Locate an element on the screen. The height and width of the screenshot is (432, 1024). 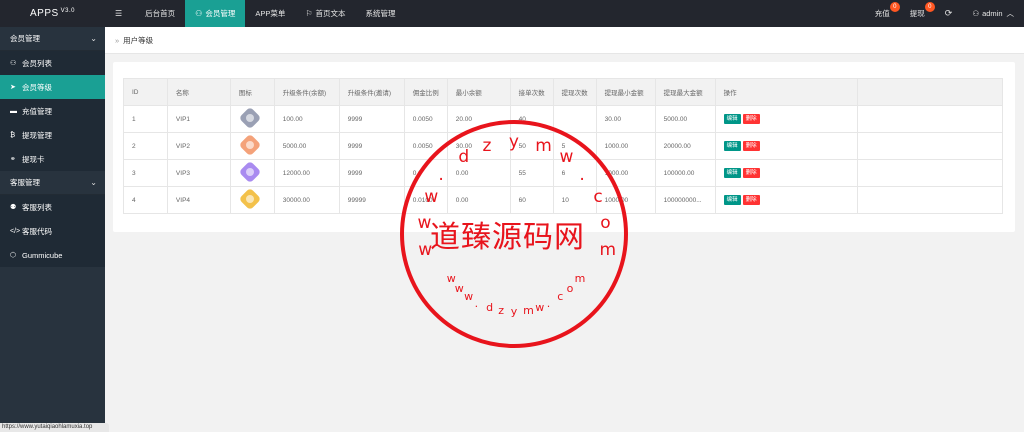
recharge-link: 充值 0 is located at coordinates (882, 13).